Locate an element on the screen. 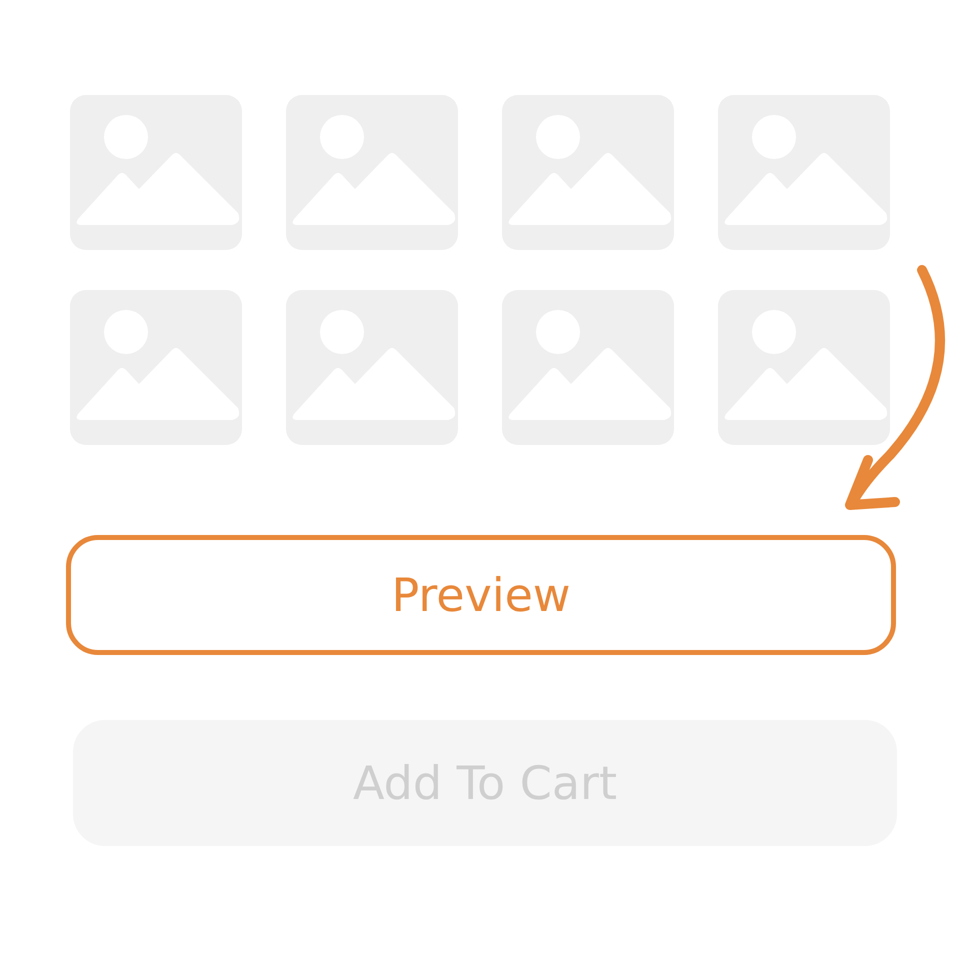 Image resolution: width=960 pixels, height=960 pixels. image-placeholder-icon is located at coordinates (804, 367).